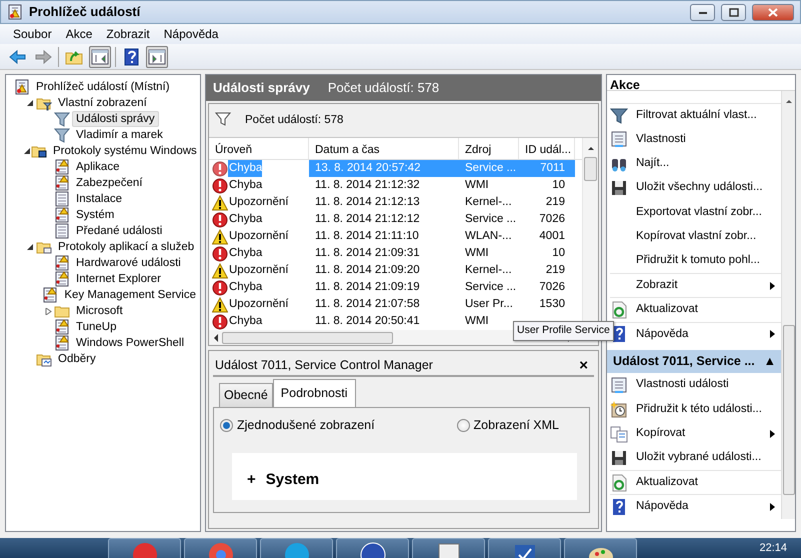  What do you see at coordinates (699, 433) in the screenshot?
I see `action-link: Kopírovat` at bounding box center [699, 433].